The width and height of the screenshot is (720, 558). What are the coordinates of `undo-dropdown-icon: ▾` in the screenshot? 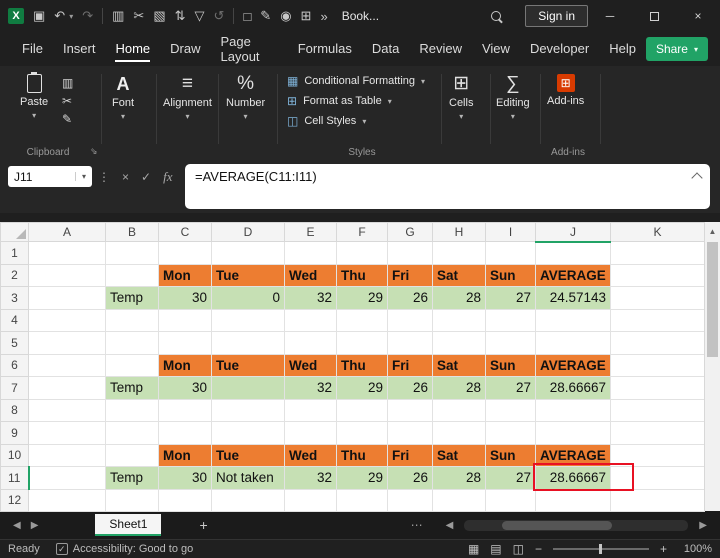 It's located at (71, 16).